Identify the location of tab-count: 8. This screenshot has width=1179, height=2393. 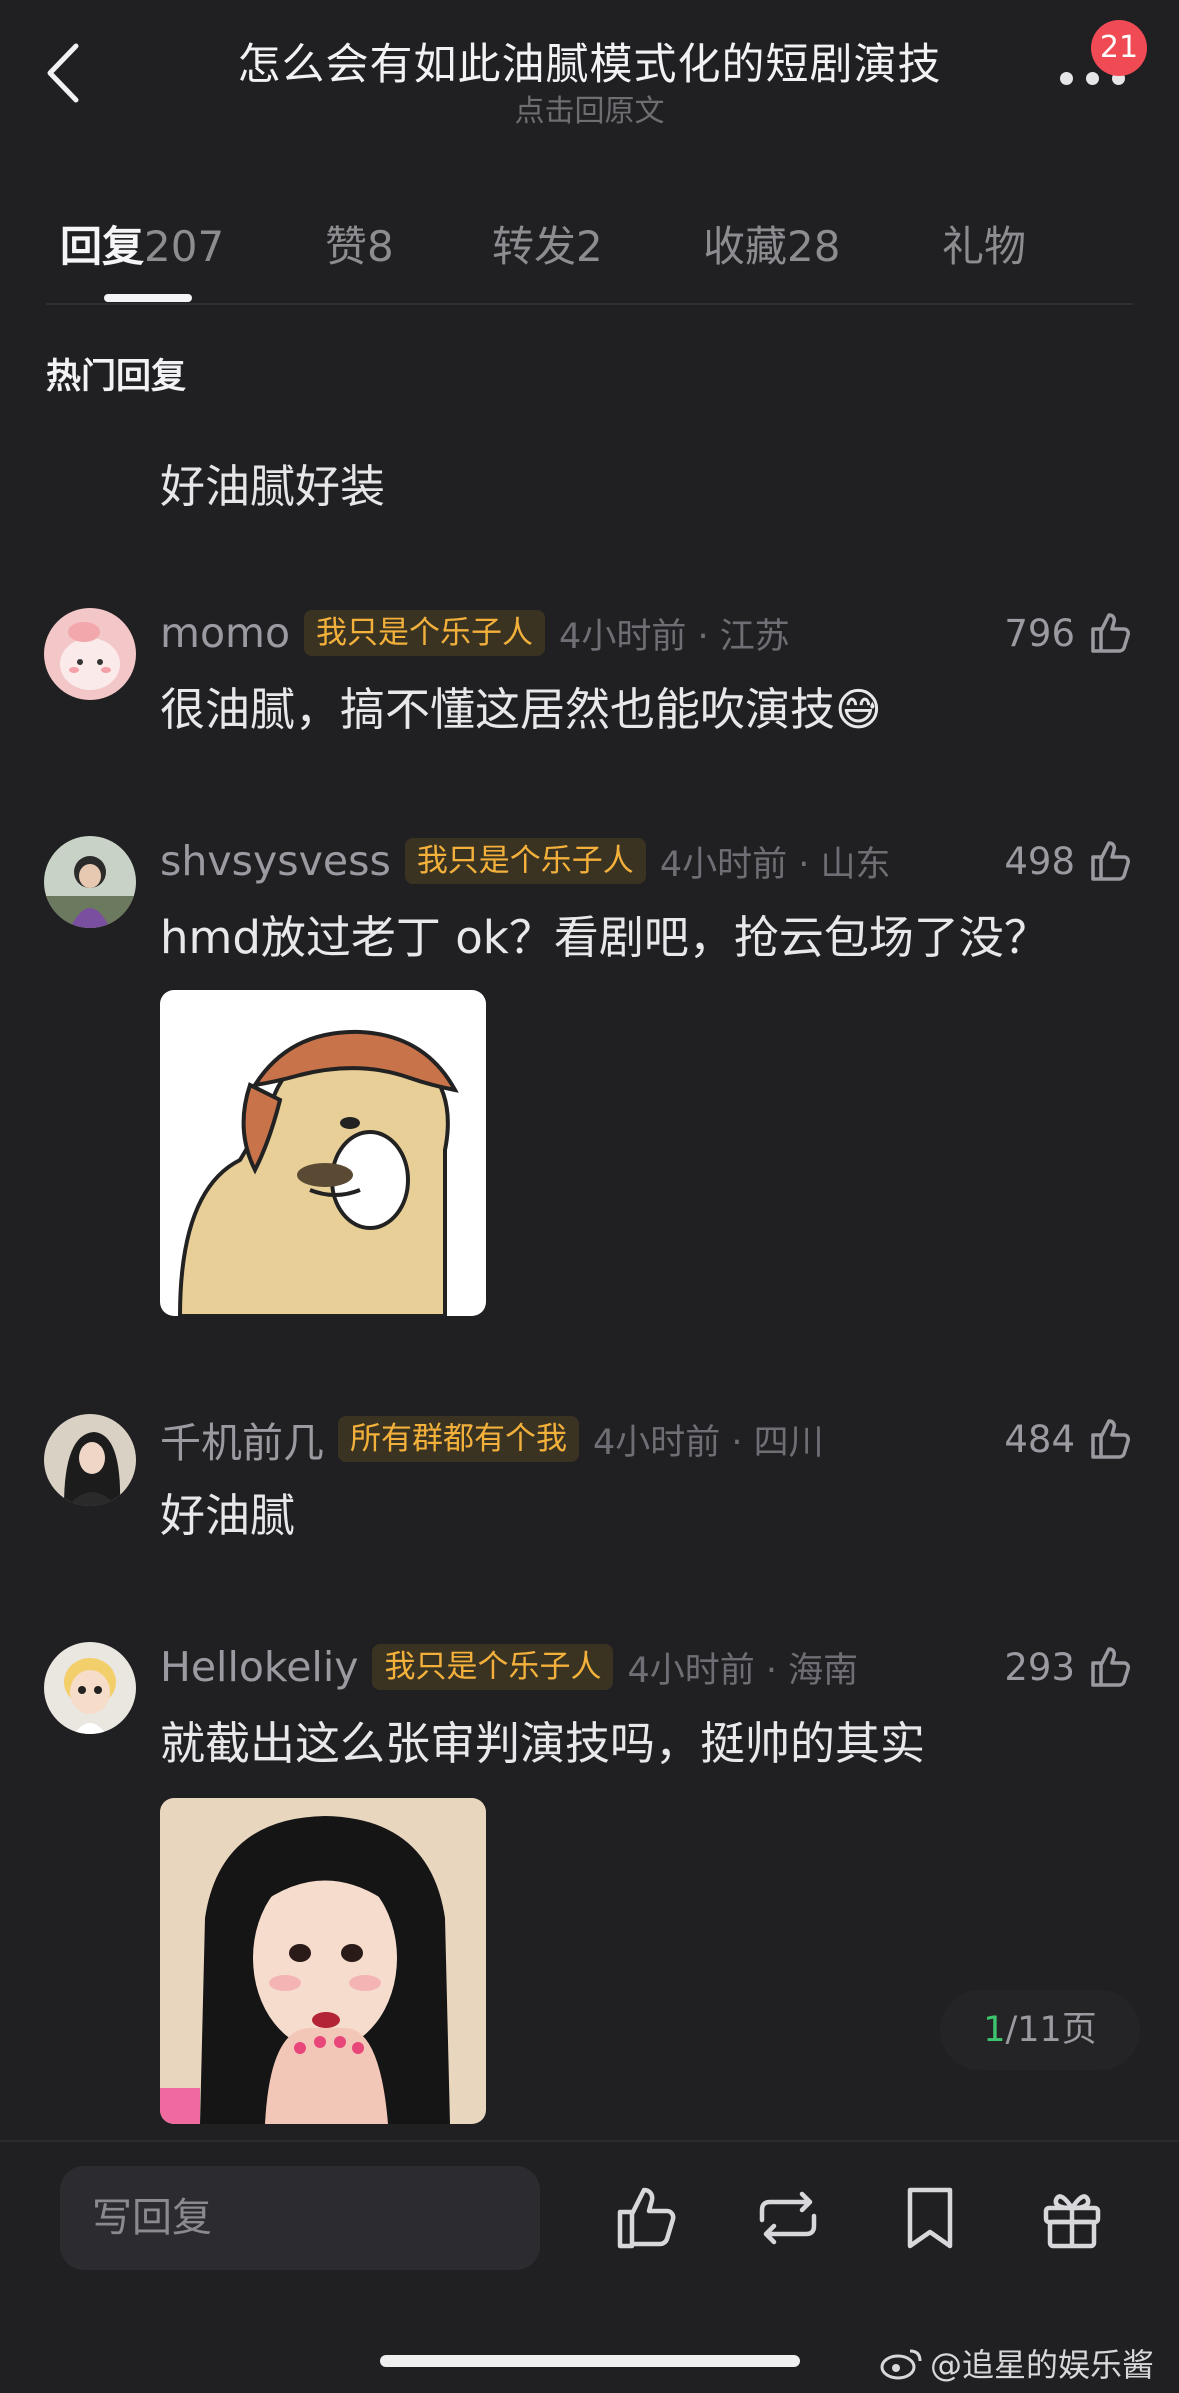
(380, 246).